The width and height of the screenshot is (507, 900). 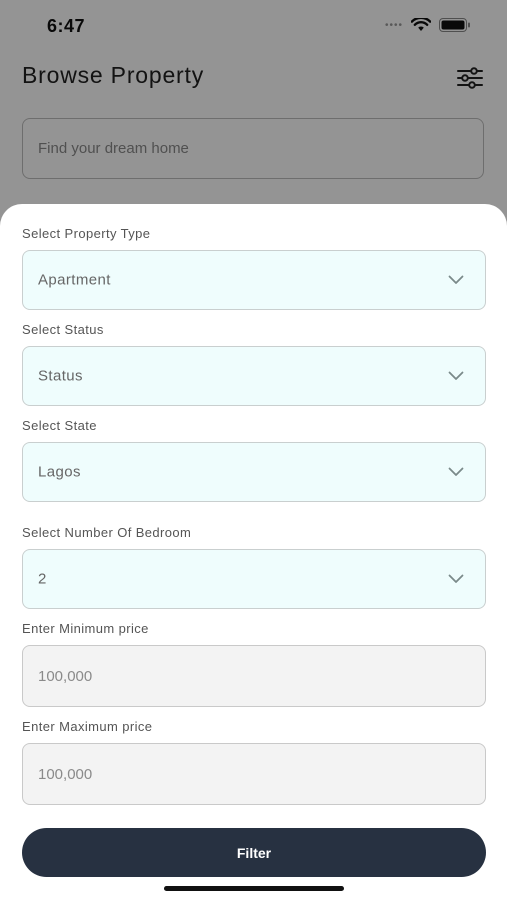 What do you see at coordinates (254, 280) in the screenshot?
I see `property-type-select: Apartment` at bounding box center [254, 280].